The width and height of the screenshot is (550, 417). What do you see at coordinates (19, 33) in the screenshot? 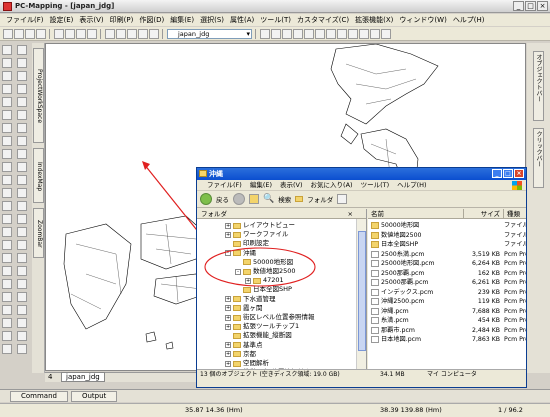
I see `open-icon` at bounding box center [19, 33].